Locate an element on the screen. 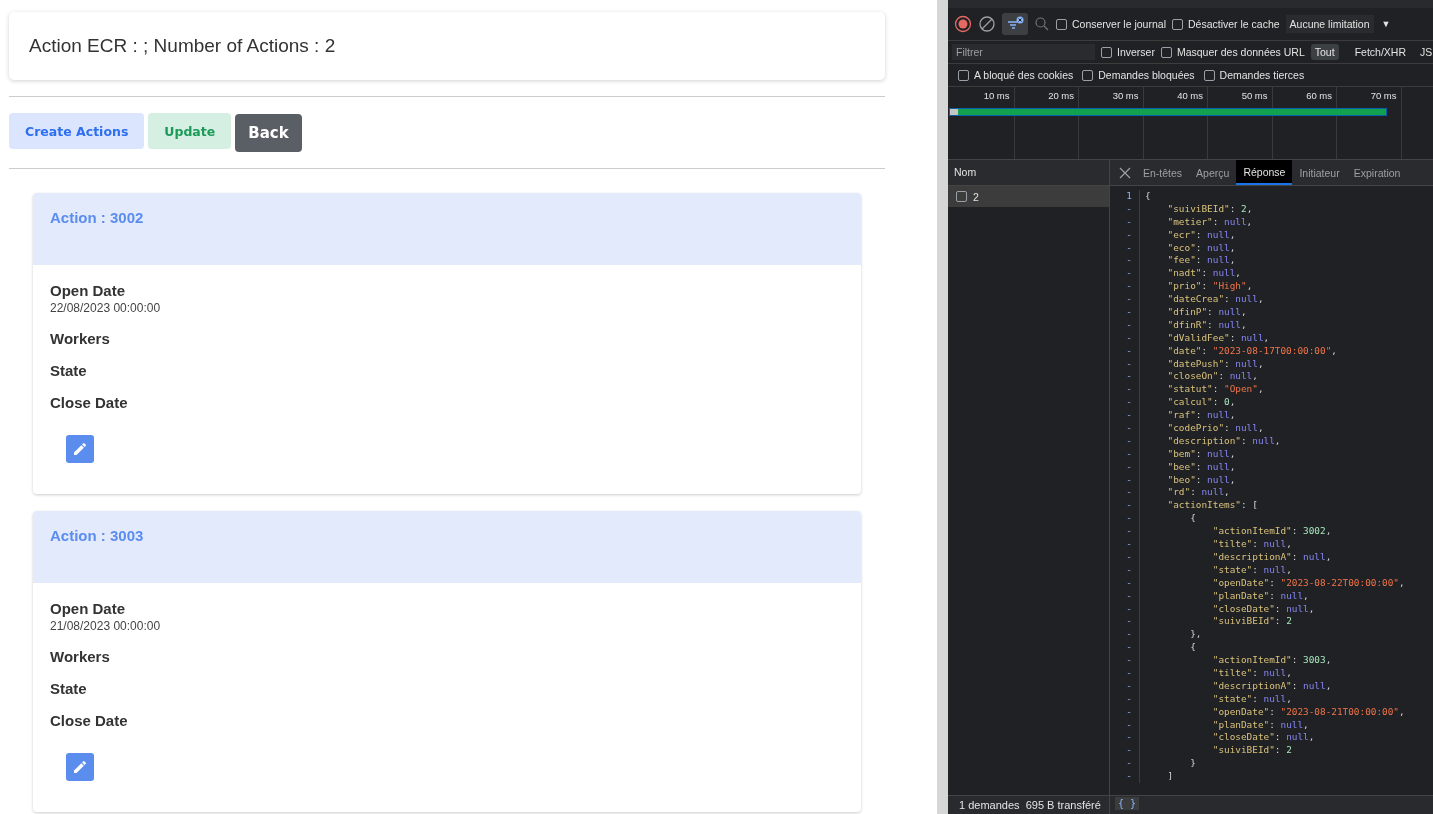 The width and height of the screenshot is (1433, 814). code-line: } is located at coordinates (1192, 764).